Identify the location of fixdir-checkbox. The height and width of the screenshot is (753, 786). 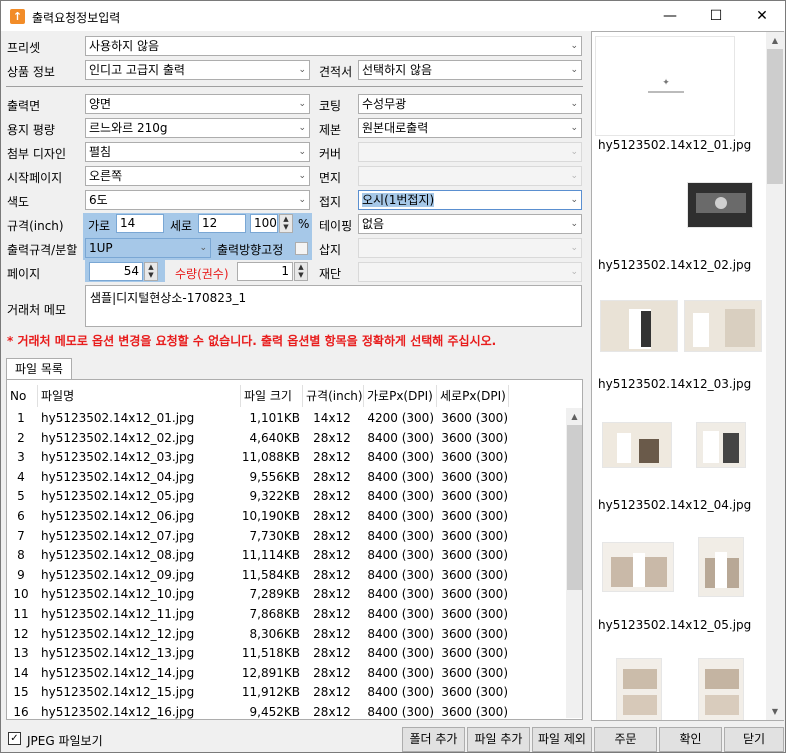
(301, 248).